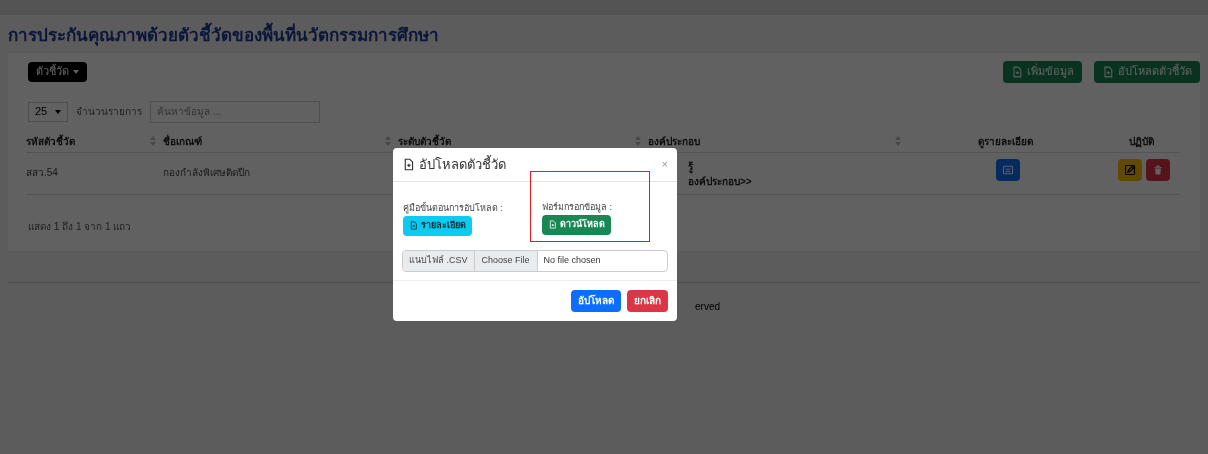 This screenshot has width=1208, height=454. What do you see at coordinates (408, 164) in the screenshot?
I see `file-upload-icon` at bounding box center [408, 164].